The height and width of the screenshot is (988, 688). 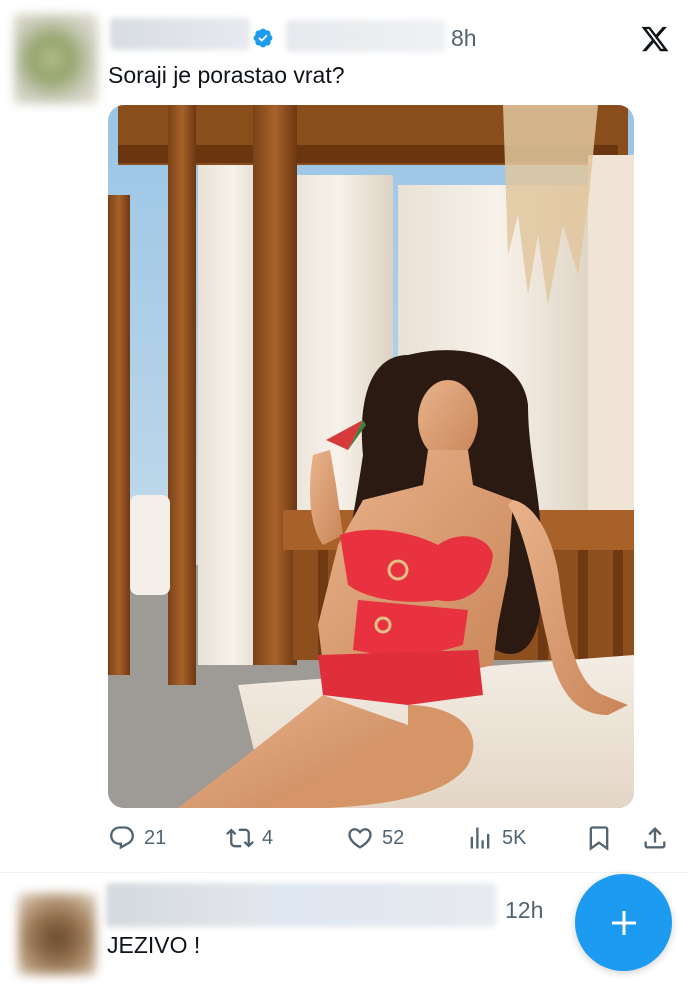 What do you see at coordinates (366, 36) in the screenshot?
I see `author-handle-redacted` at bounding box center [366, 36].